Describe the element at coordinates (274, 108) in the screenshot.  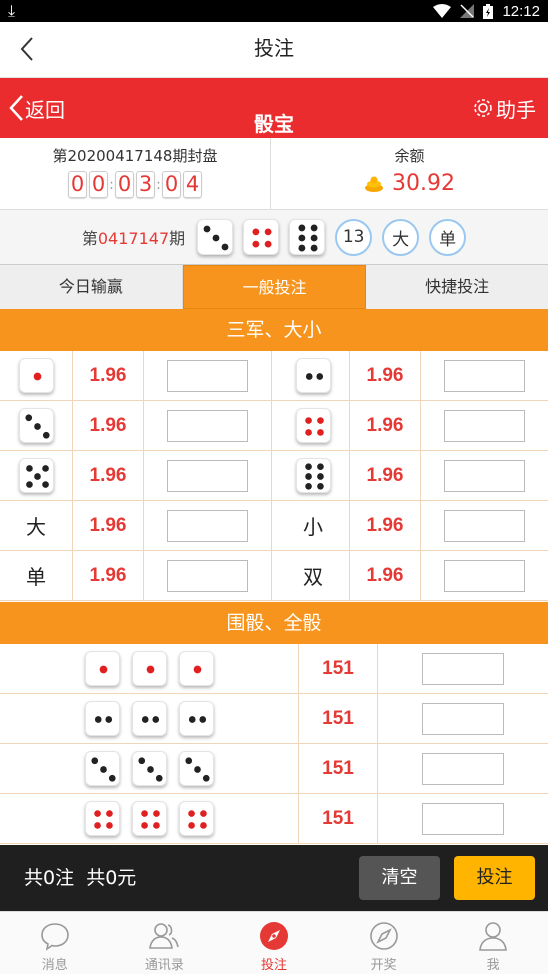
I see `game-header: 返回 骰宝 助手` at that location.